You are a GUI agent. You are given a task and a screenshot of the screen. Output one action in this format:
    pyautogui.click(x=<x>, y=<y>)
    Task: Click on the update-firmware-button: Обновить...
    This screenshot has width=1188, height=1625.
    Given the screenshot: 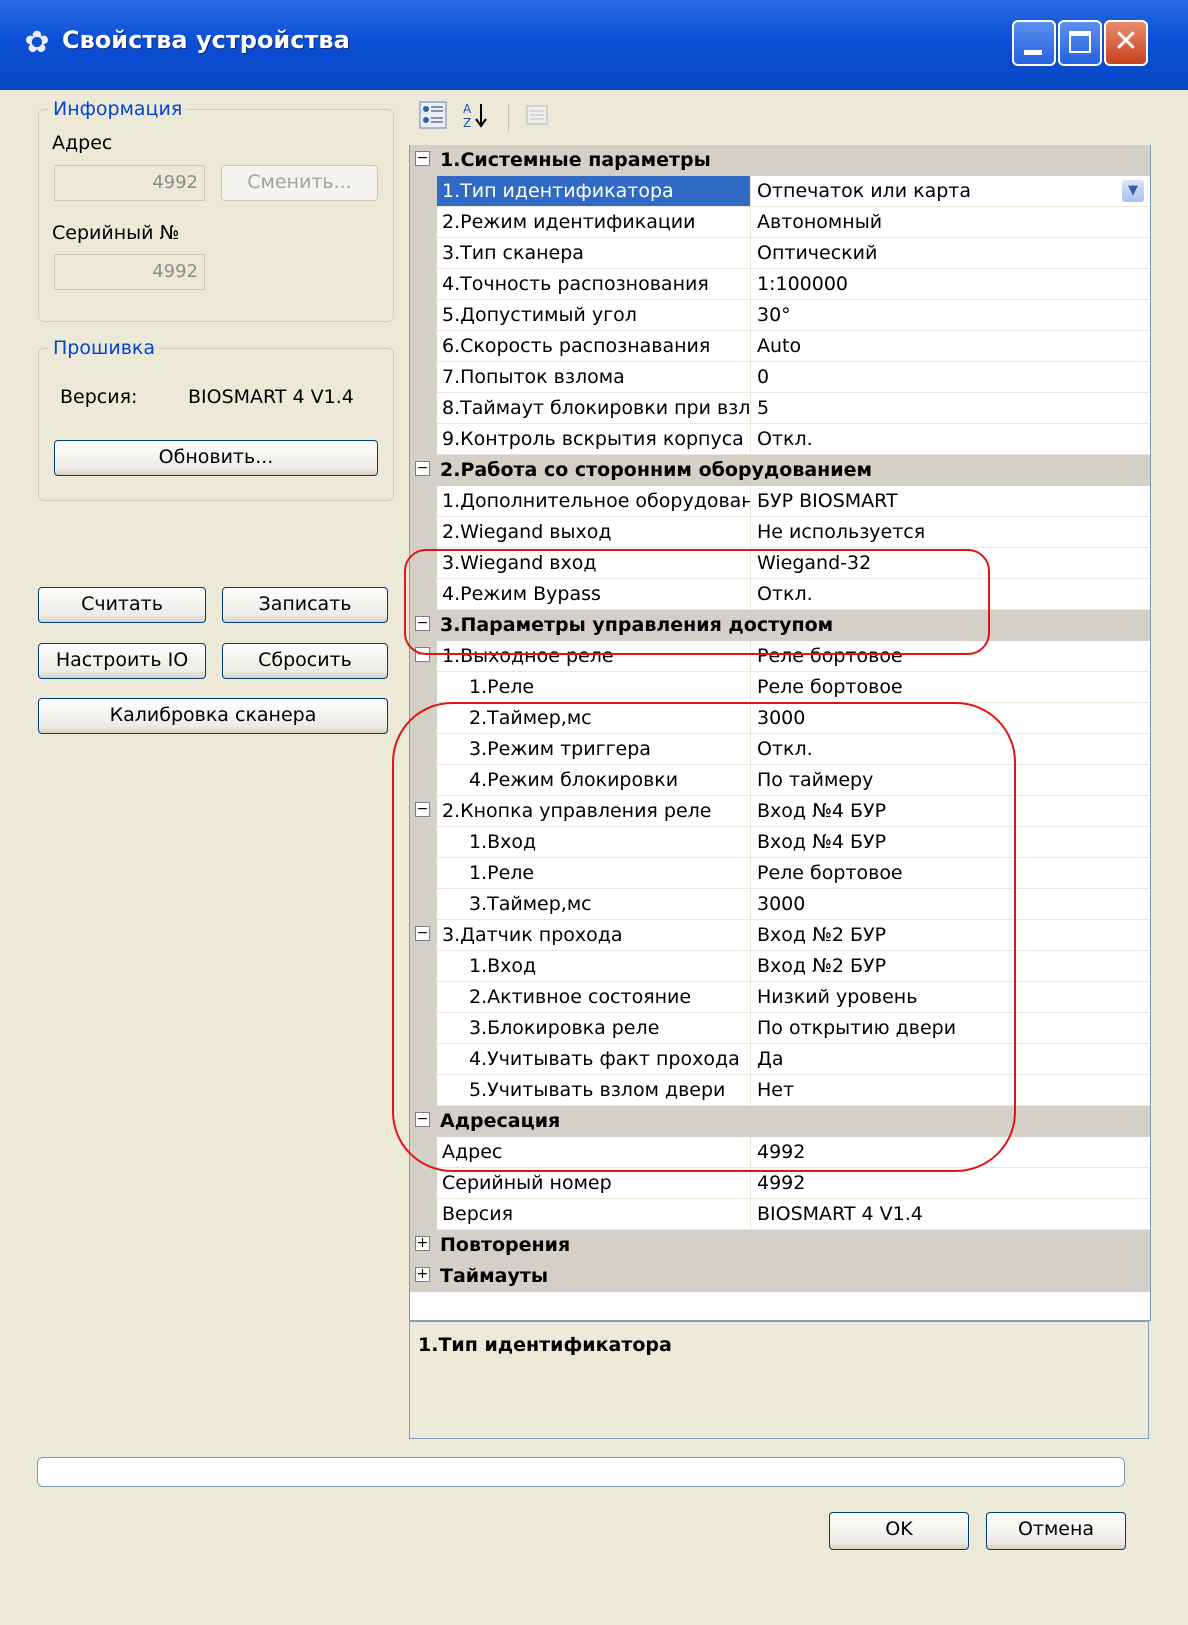 What is the action you would take?
    pyautogui.click(x=216, y=458)
    